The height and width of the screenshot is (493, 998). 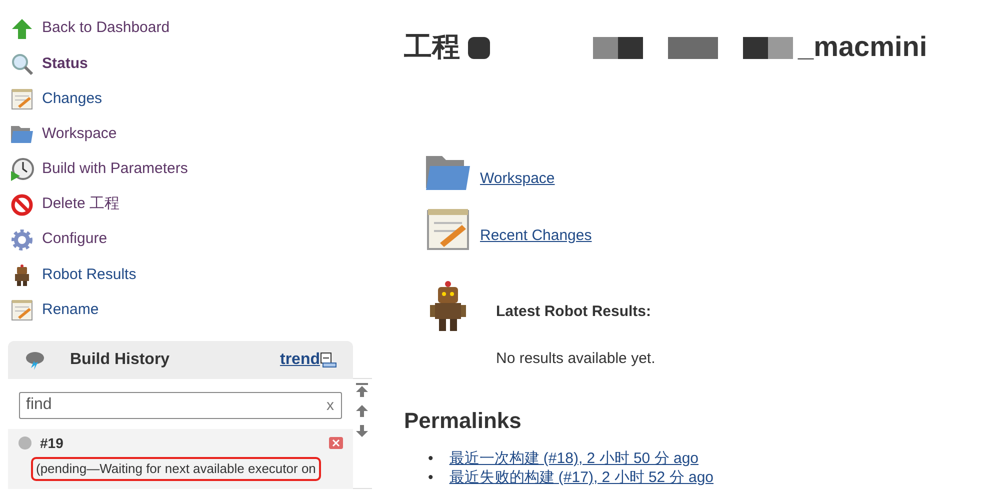 I want to click on trend-link: trend, so click(x=300, y=360).